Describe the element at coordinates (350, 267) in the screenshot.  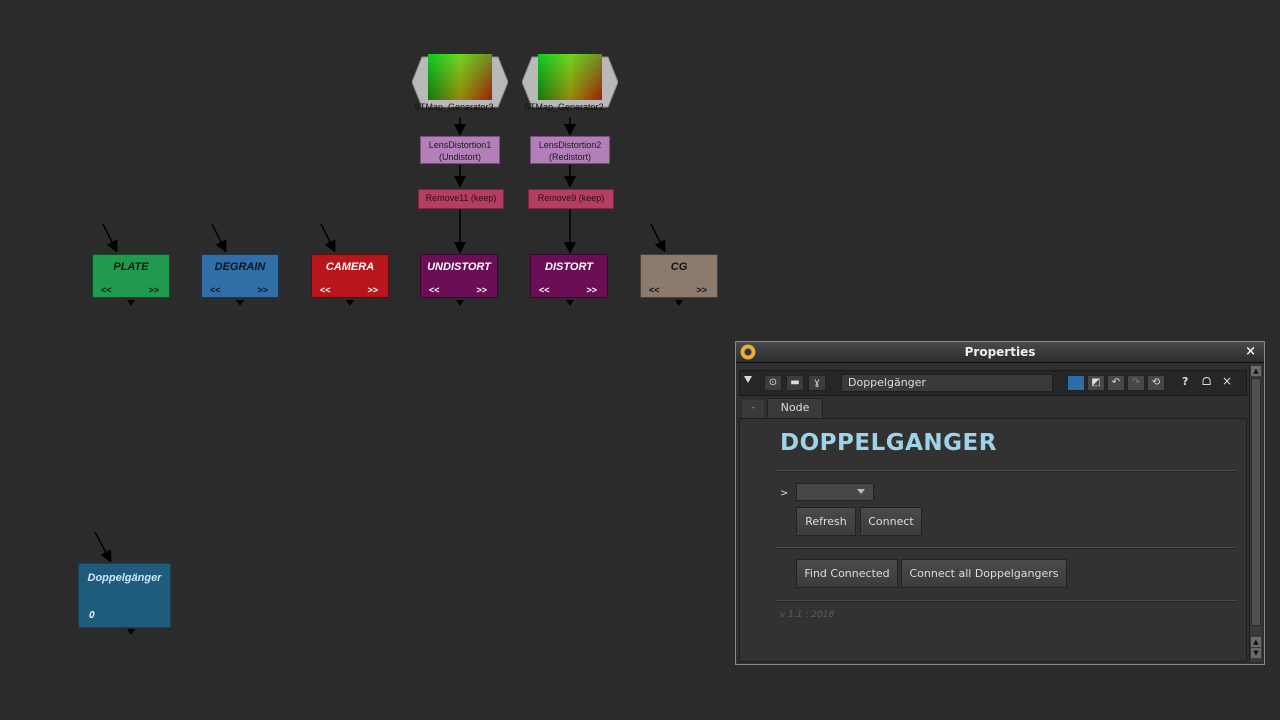
I see `node-title: CAMERA` at that location.